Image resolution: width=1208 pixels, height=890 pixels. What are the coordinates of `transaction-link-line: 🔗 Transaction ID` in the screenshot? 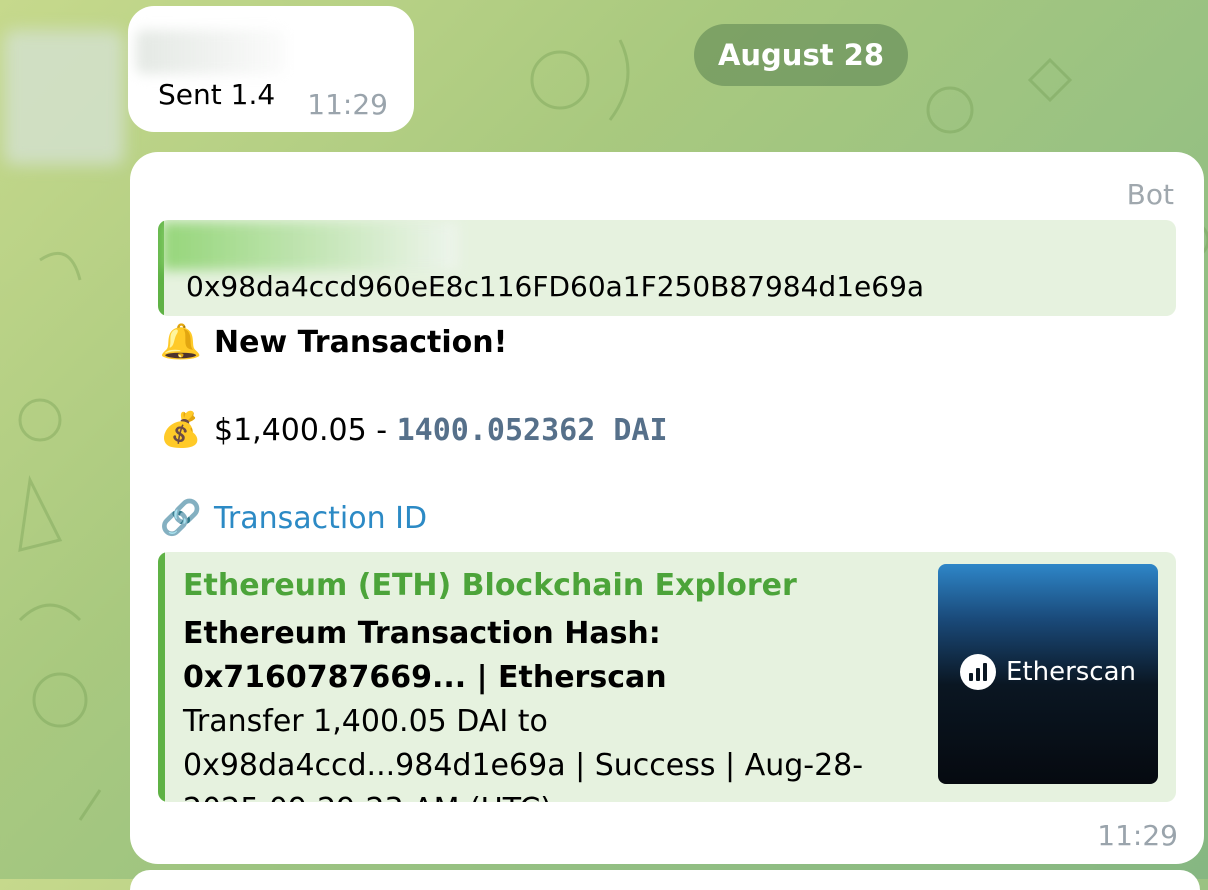 It's located at (292, 518).